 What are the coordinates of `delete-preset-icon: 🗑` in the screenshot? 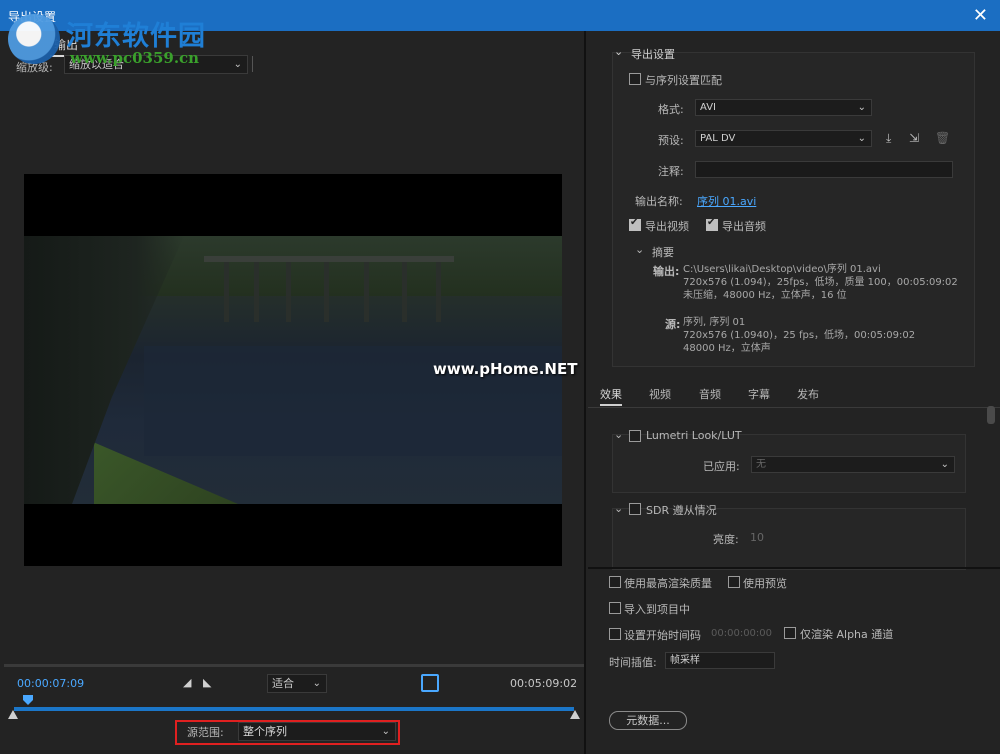 It's located at (942, 138).